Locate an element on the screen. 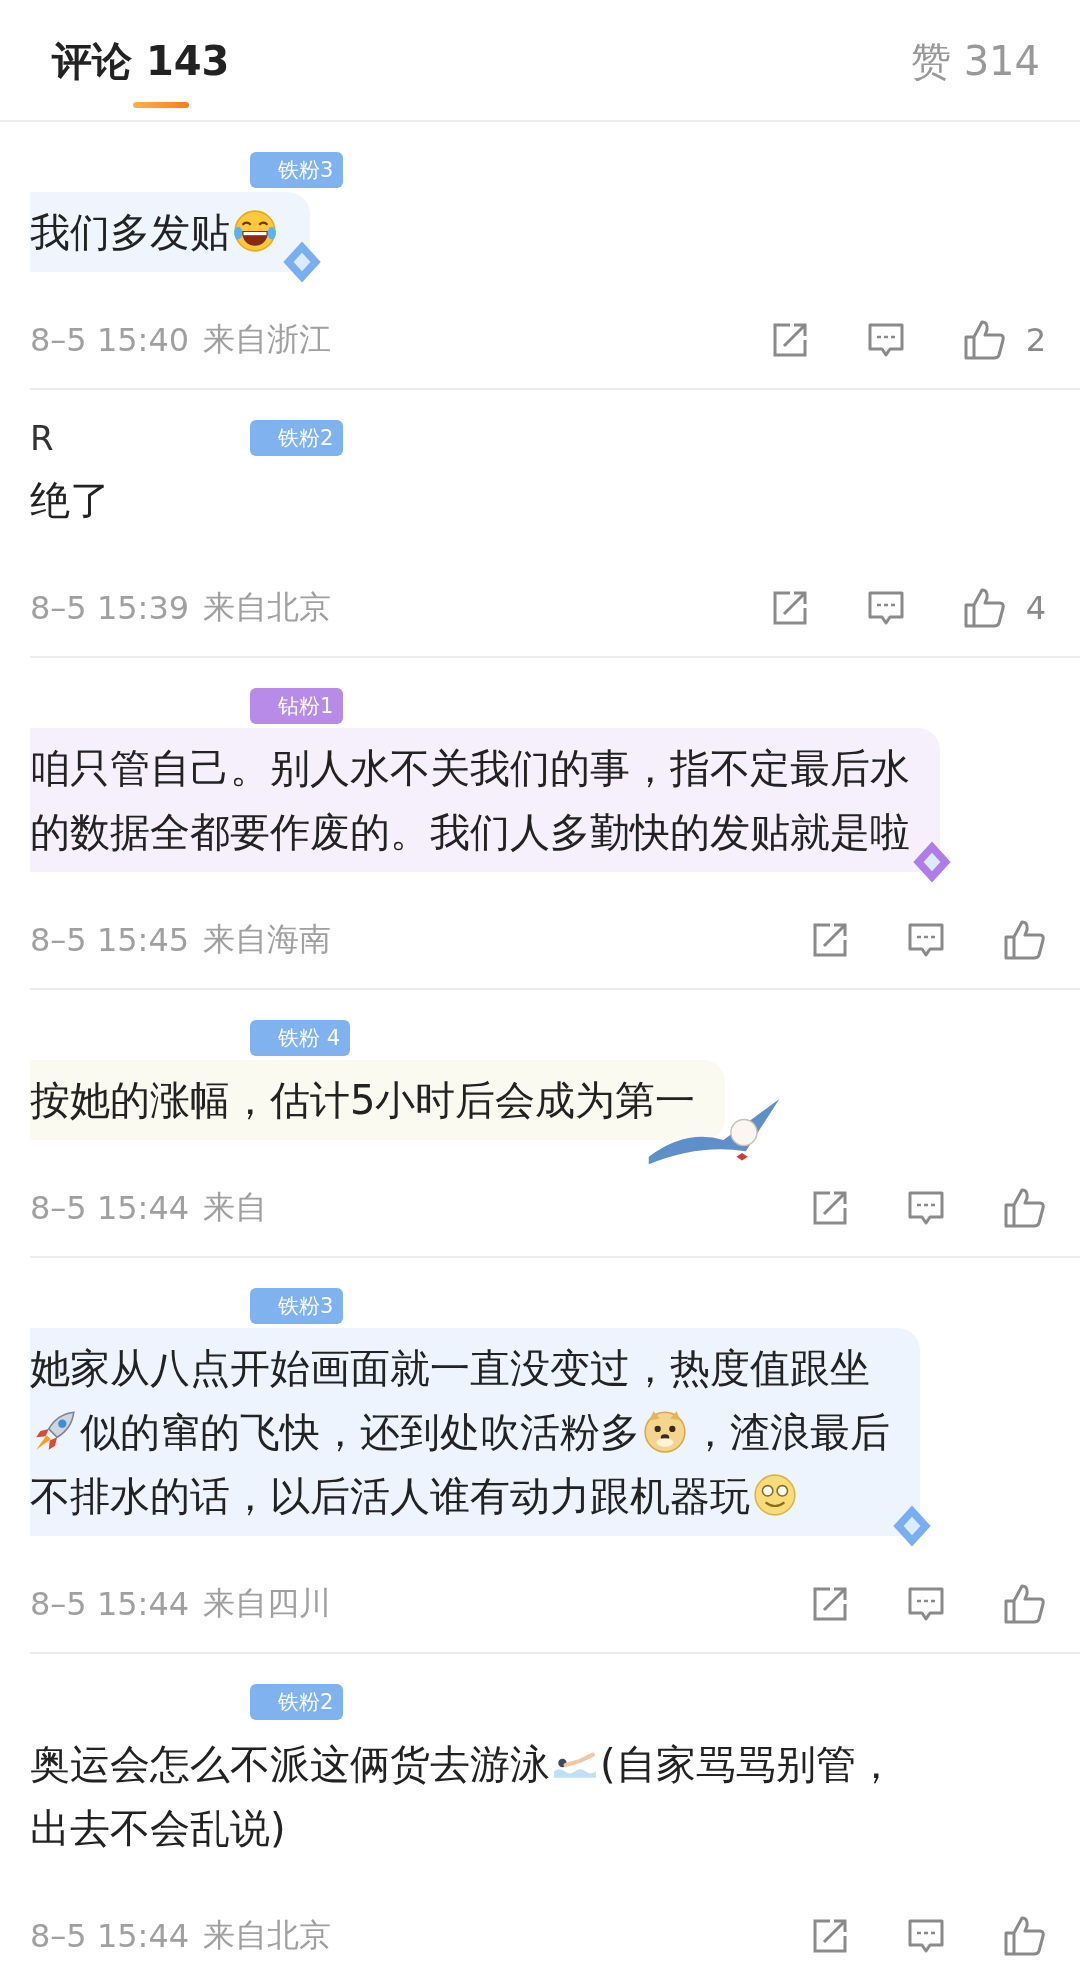 Image resolution: width=1080 pixels, height=1981 pixels. comment-text: 绝了 is located at coordinates (70, 500).